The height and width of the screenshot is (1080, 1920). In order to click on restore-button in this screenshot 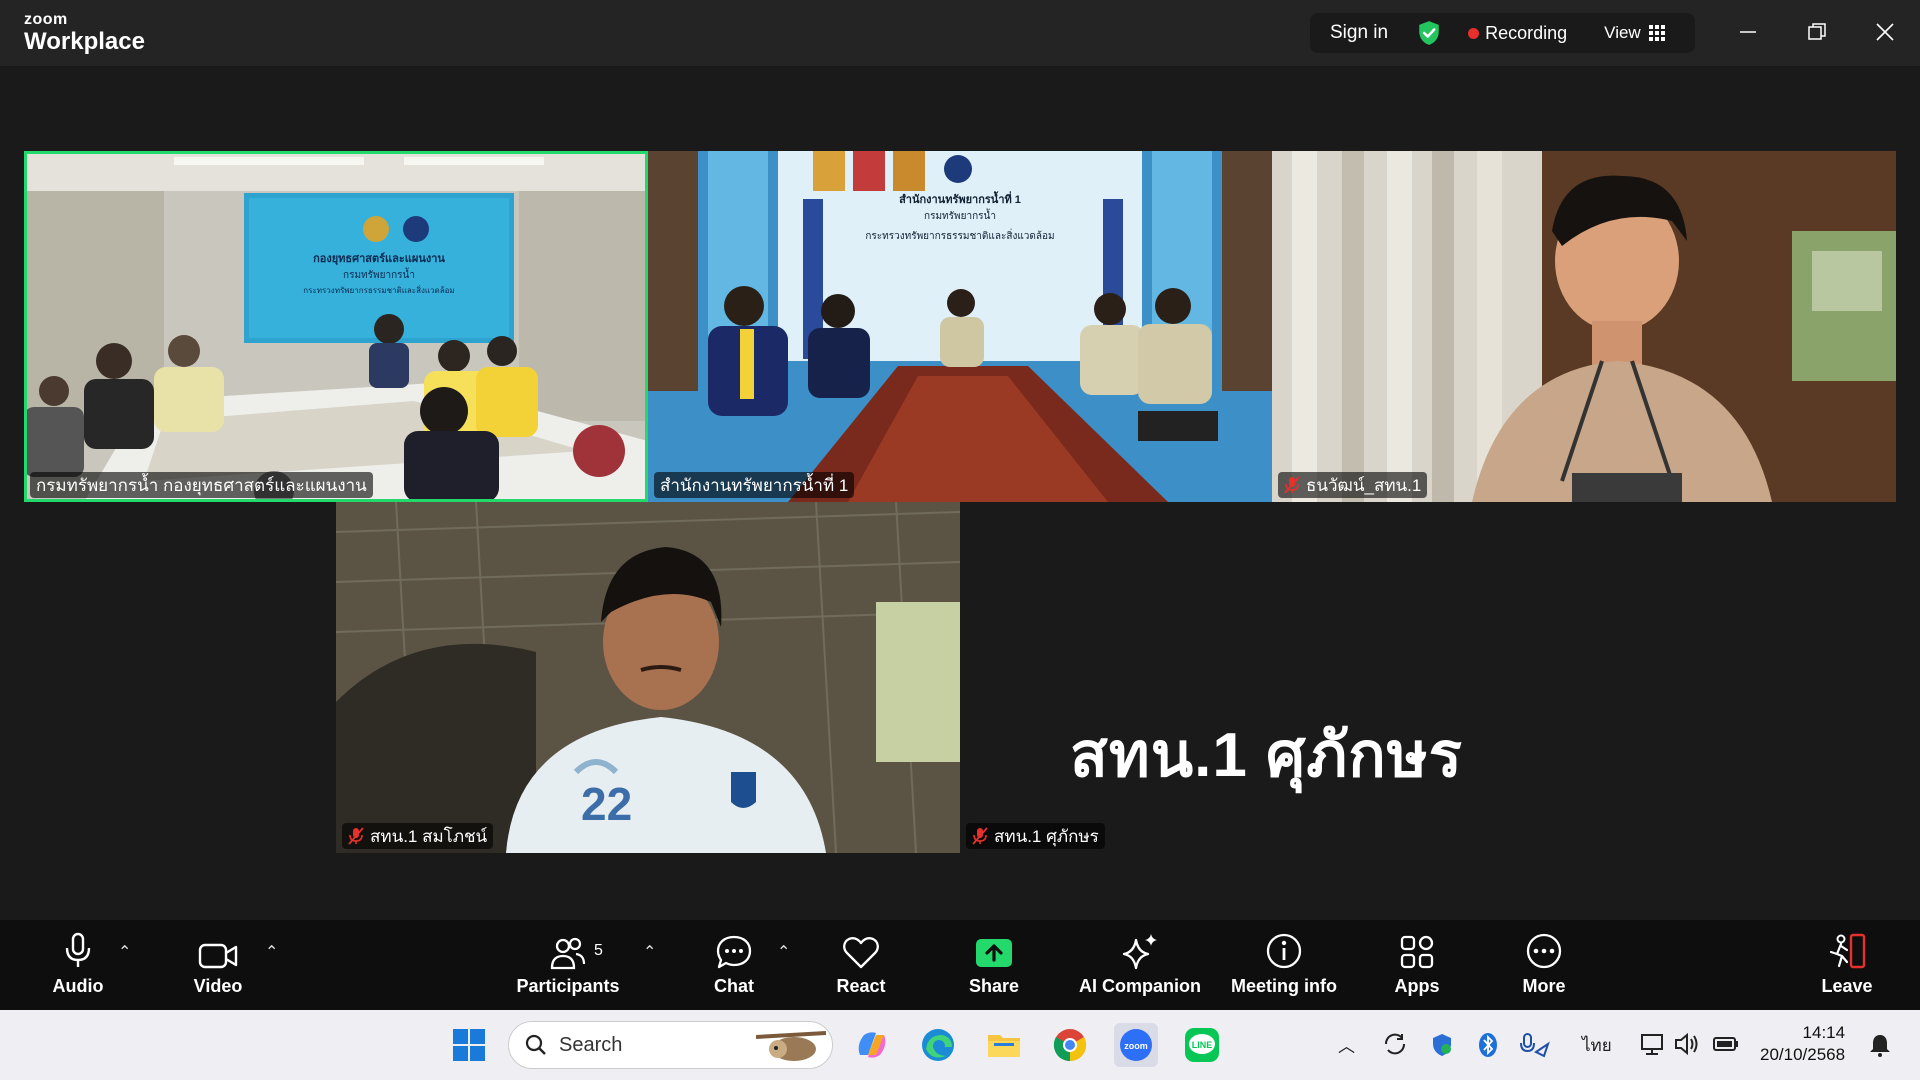, I will do `click(1817, 32)`.